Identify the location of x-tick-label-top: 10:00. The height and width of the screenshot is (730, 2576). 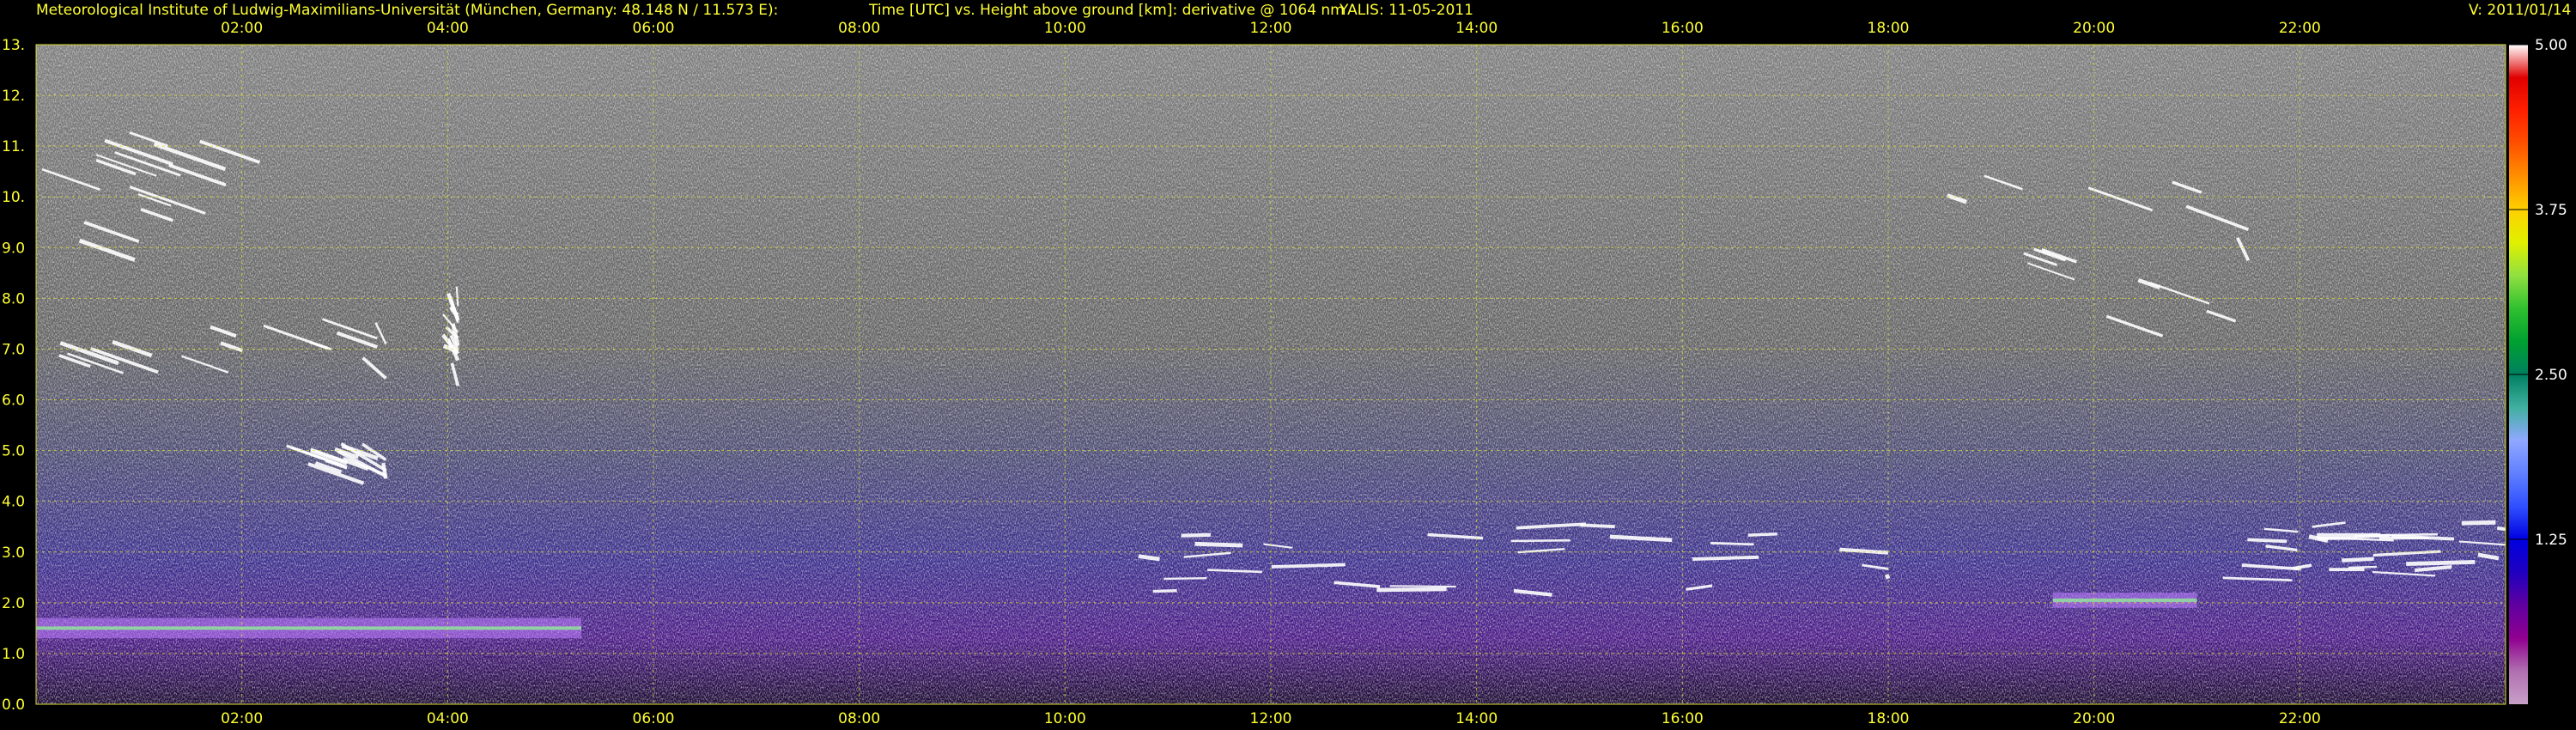
(1065, 28).